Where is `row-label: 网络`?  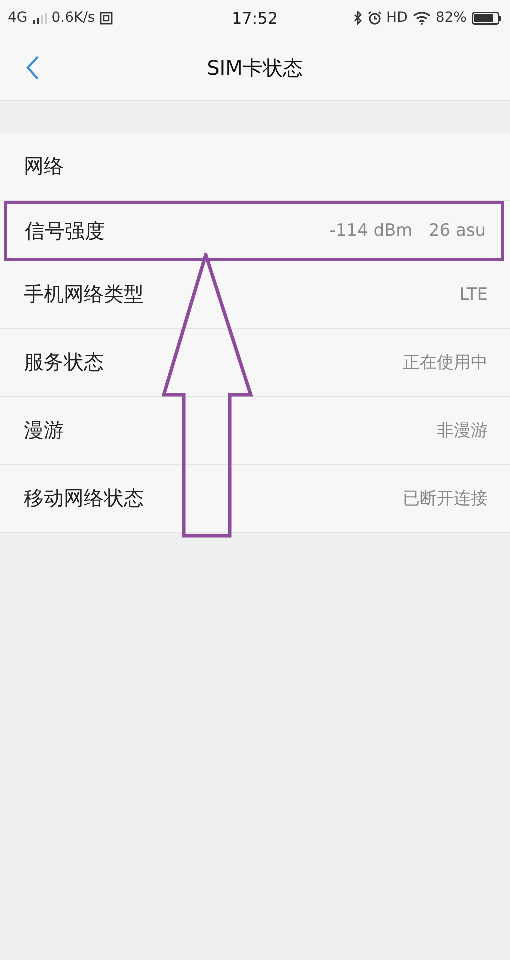 row-label: 网络 is located at coordinates (44, 166).